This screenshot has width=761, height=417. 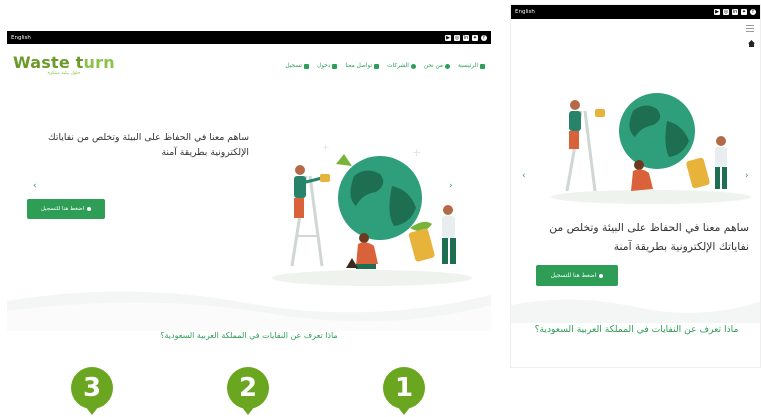 What do you see at coordinates (249, 311) in the screenshot?
I see `hero-wave` at bounding box center [249, 311].